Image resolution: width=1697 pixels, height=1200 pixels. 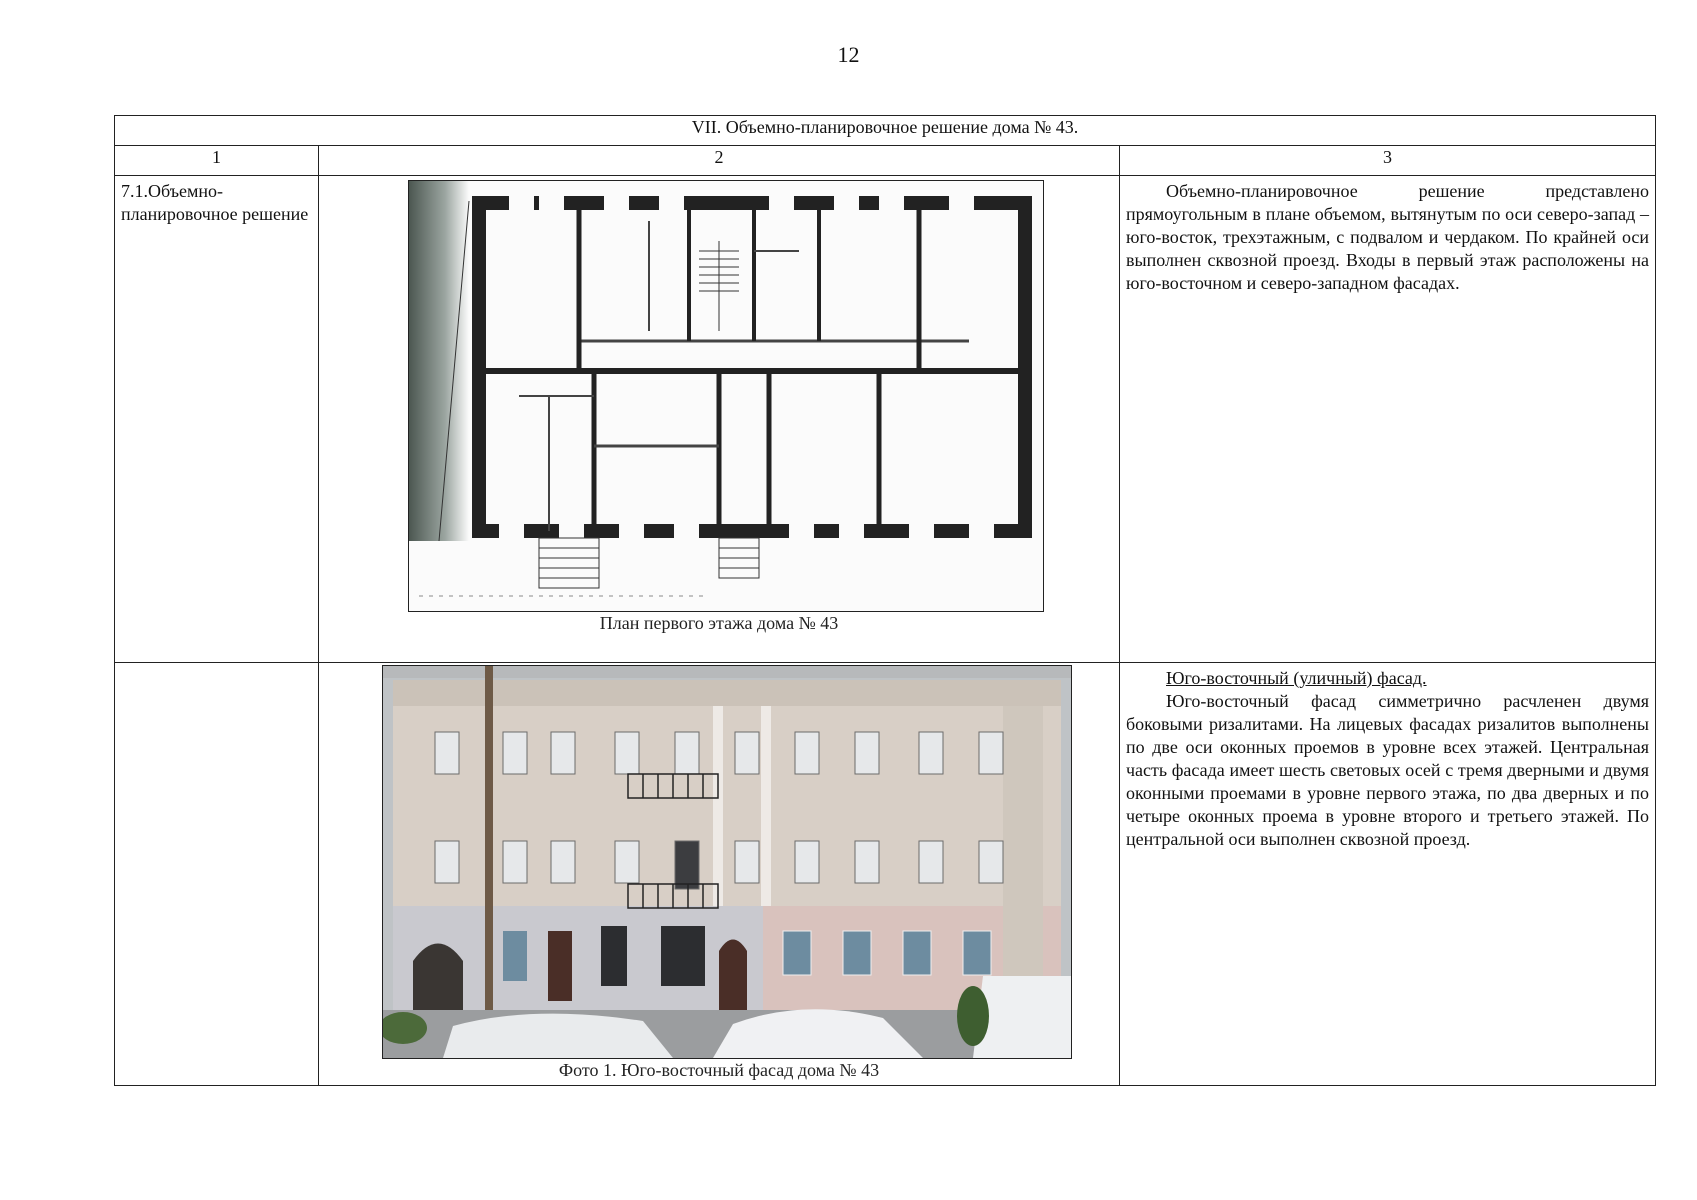 I want to click on column-number-1: 1, so click(x=216, y=160).